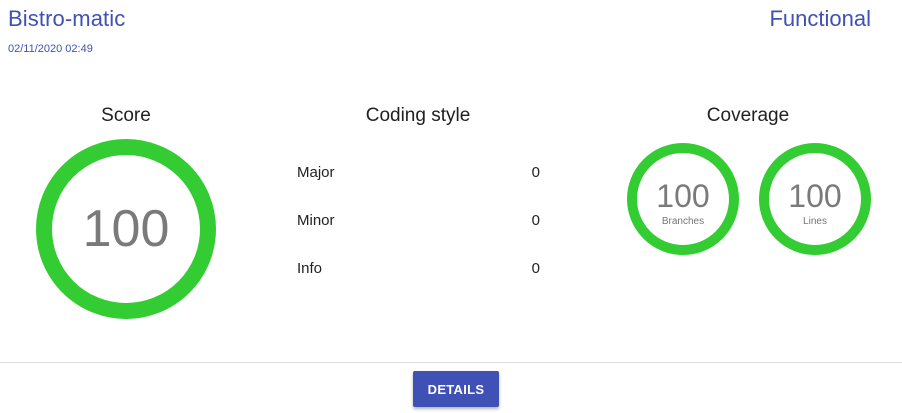  Describe the element at coordinates (456, 389) in the screenshot. I see `details-button: DETAILS` at that location.